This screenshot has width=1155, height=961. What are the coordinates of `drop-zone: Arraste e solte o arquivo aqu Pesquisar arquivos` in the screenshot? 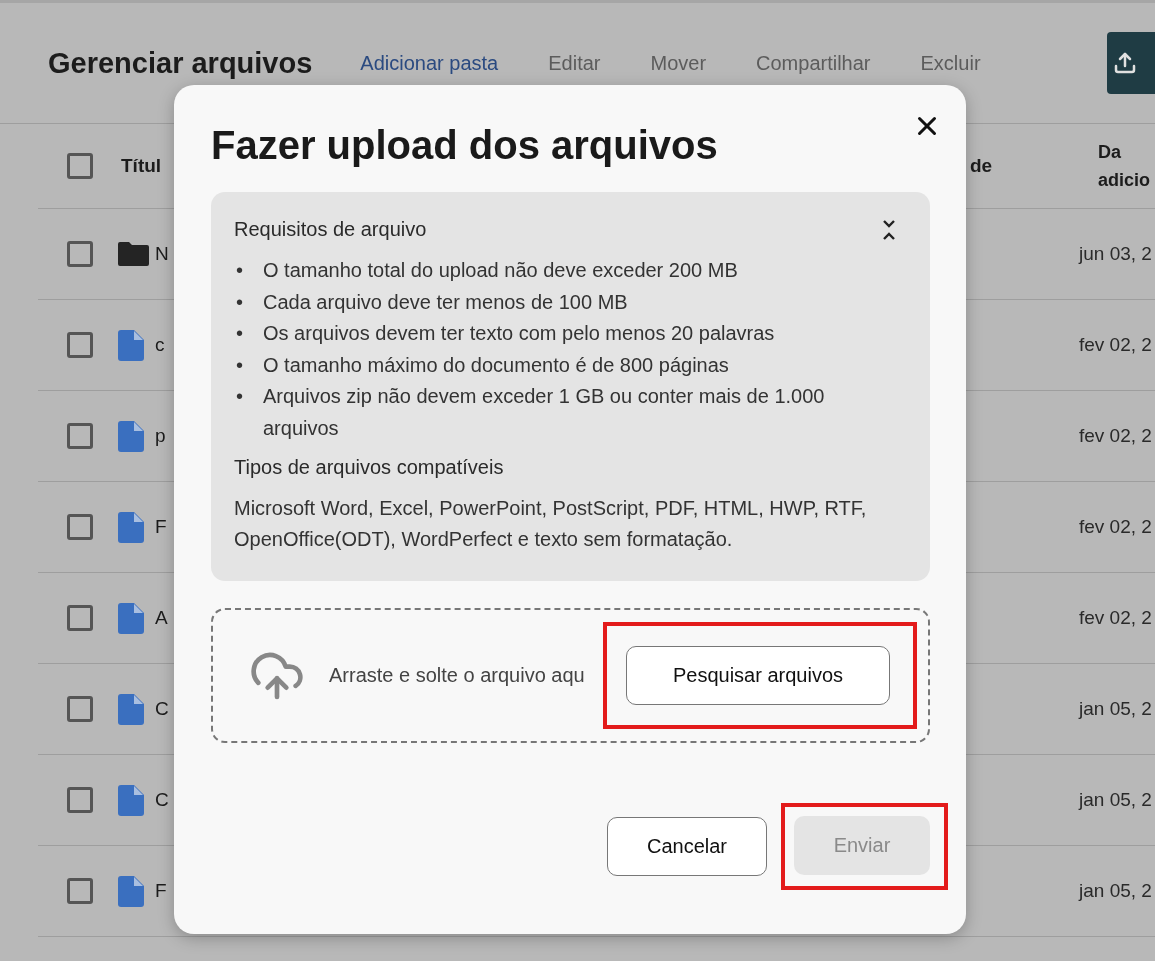 It's located at (570, 675).